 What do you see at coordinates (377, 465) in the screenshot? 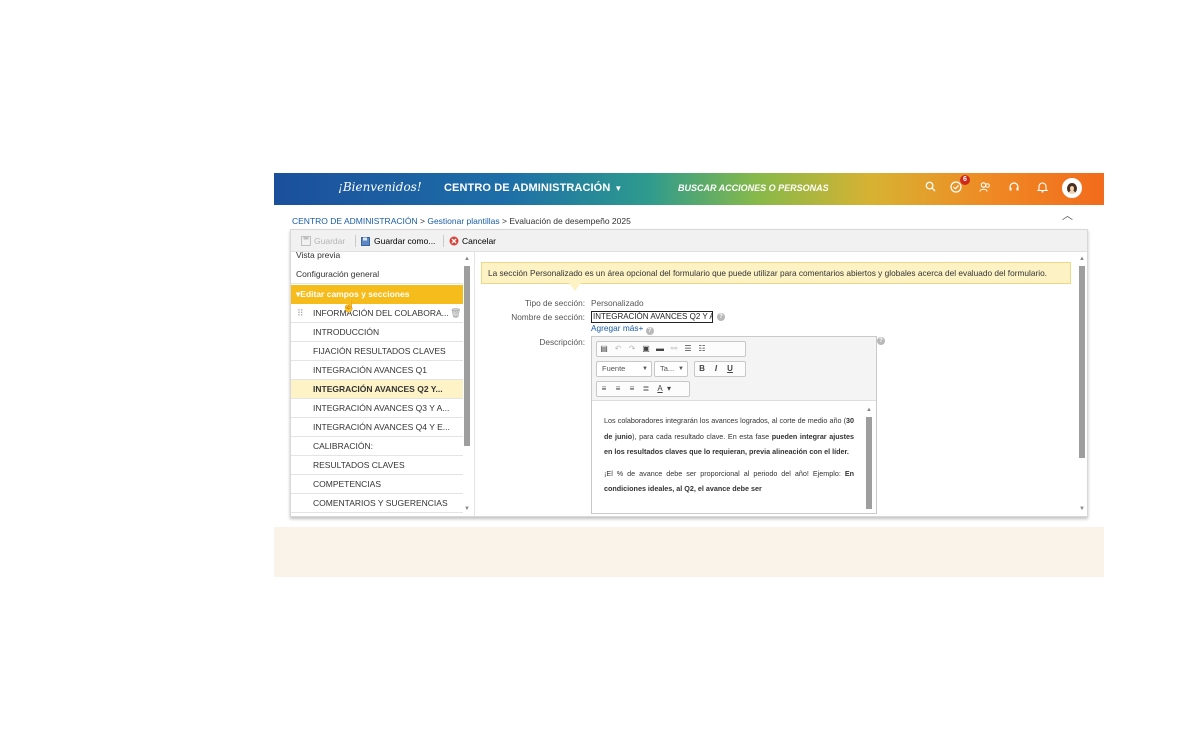
I see `section-item: RESULTADOS CLAVES` at bounding box center [377, 465].